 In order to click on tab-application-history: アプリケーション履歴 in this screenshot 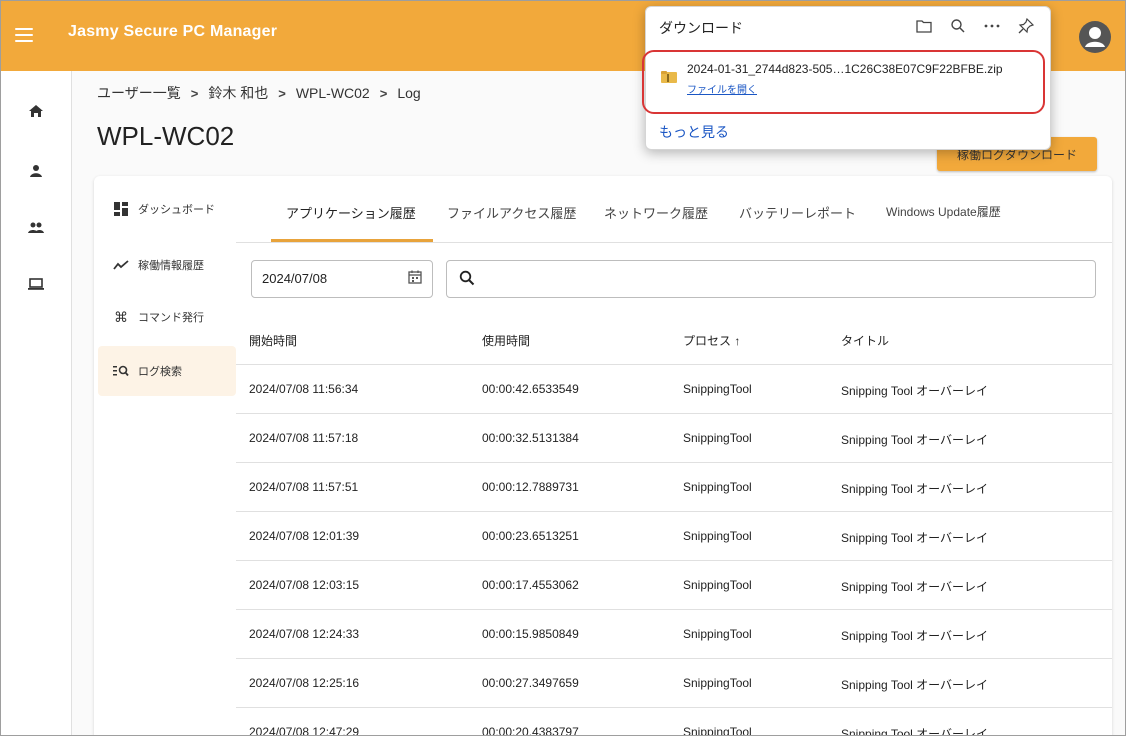, I will do `click(351, 212)`.